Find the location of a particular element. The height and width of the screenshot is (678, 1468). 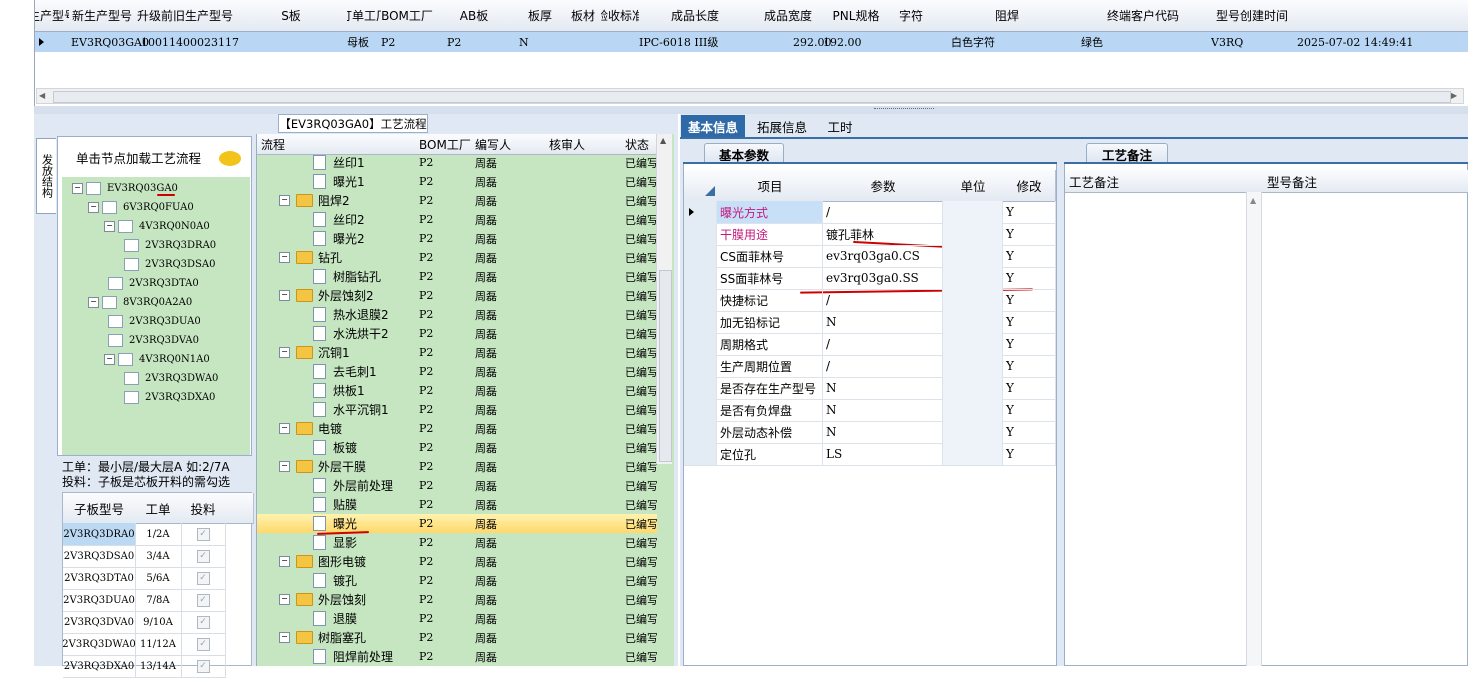

process-name: 丝印2 is located at coordinates (339, 219).